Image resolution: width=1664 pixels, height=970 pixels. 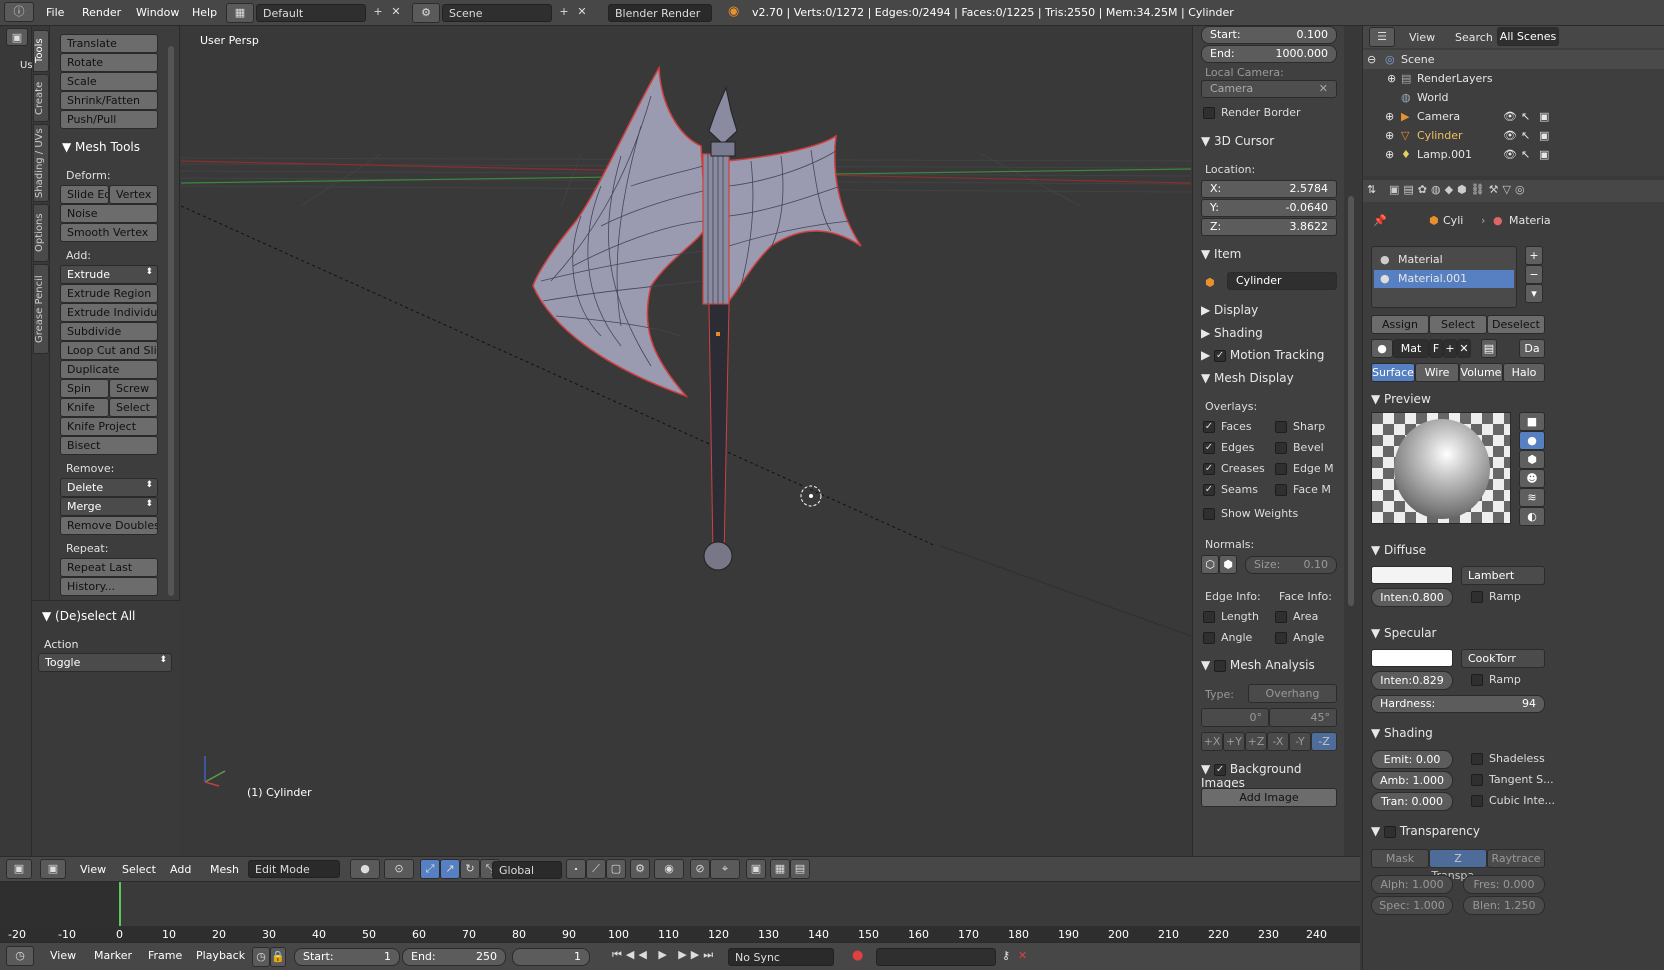 What do you see at coordinates (204, 12) in the screenshot?
I see `menu-help: Help` at bounding box center [204, 12].